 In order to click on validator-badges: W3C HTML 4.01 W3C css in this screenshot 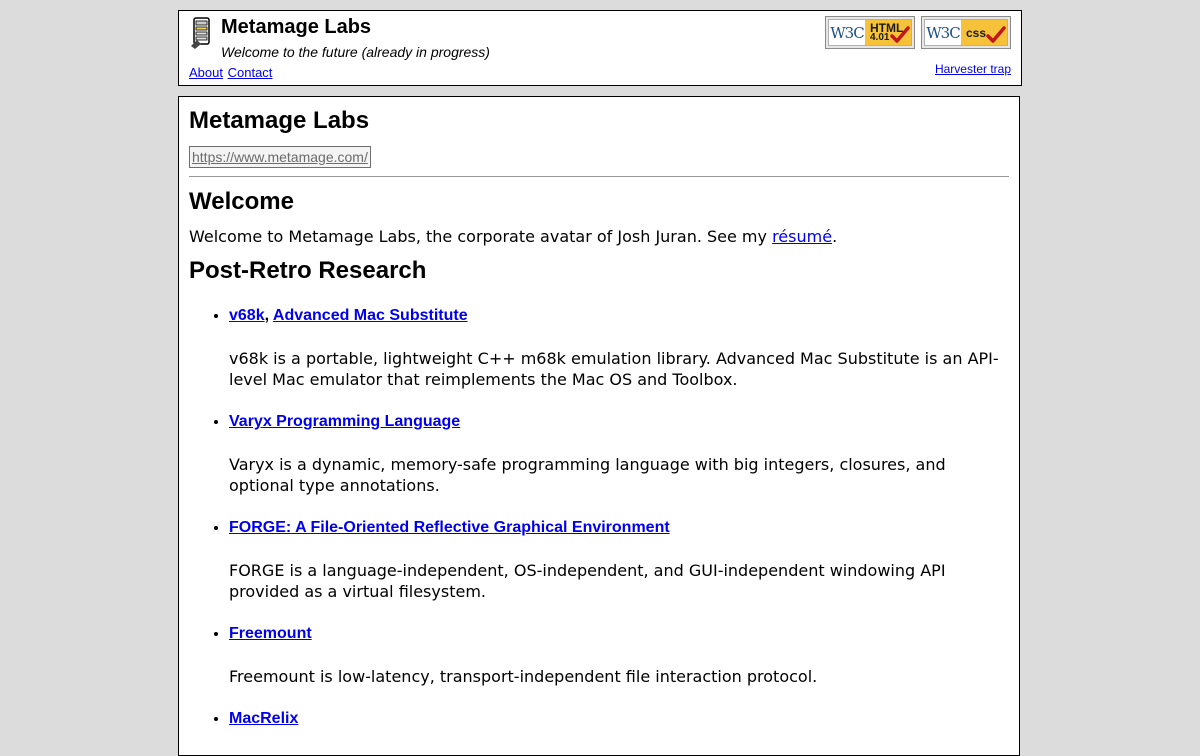, I will do `click(918, 32)`.